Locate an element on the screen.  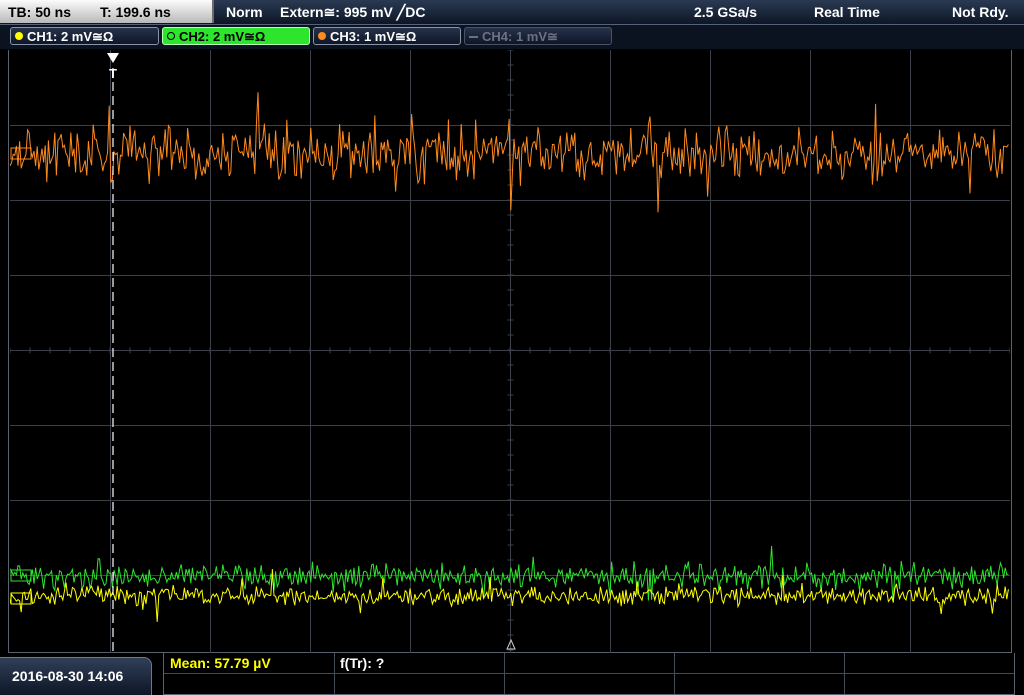
timebase-box: TB: 50 ns T: 199.6 ns is located at coordinates (107, 11).